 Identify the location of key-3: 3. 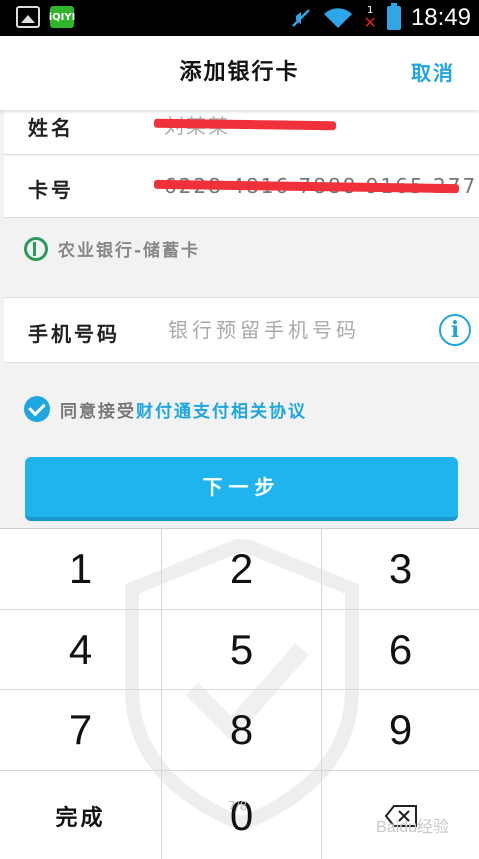
(400, 569).